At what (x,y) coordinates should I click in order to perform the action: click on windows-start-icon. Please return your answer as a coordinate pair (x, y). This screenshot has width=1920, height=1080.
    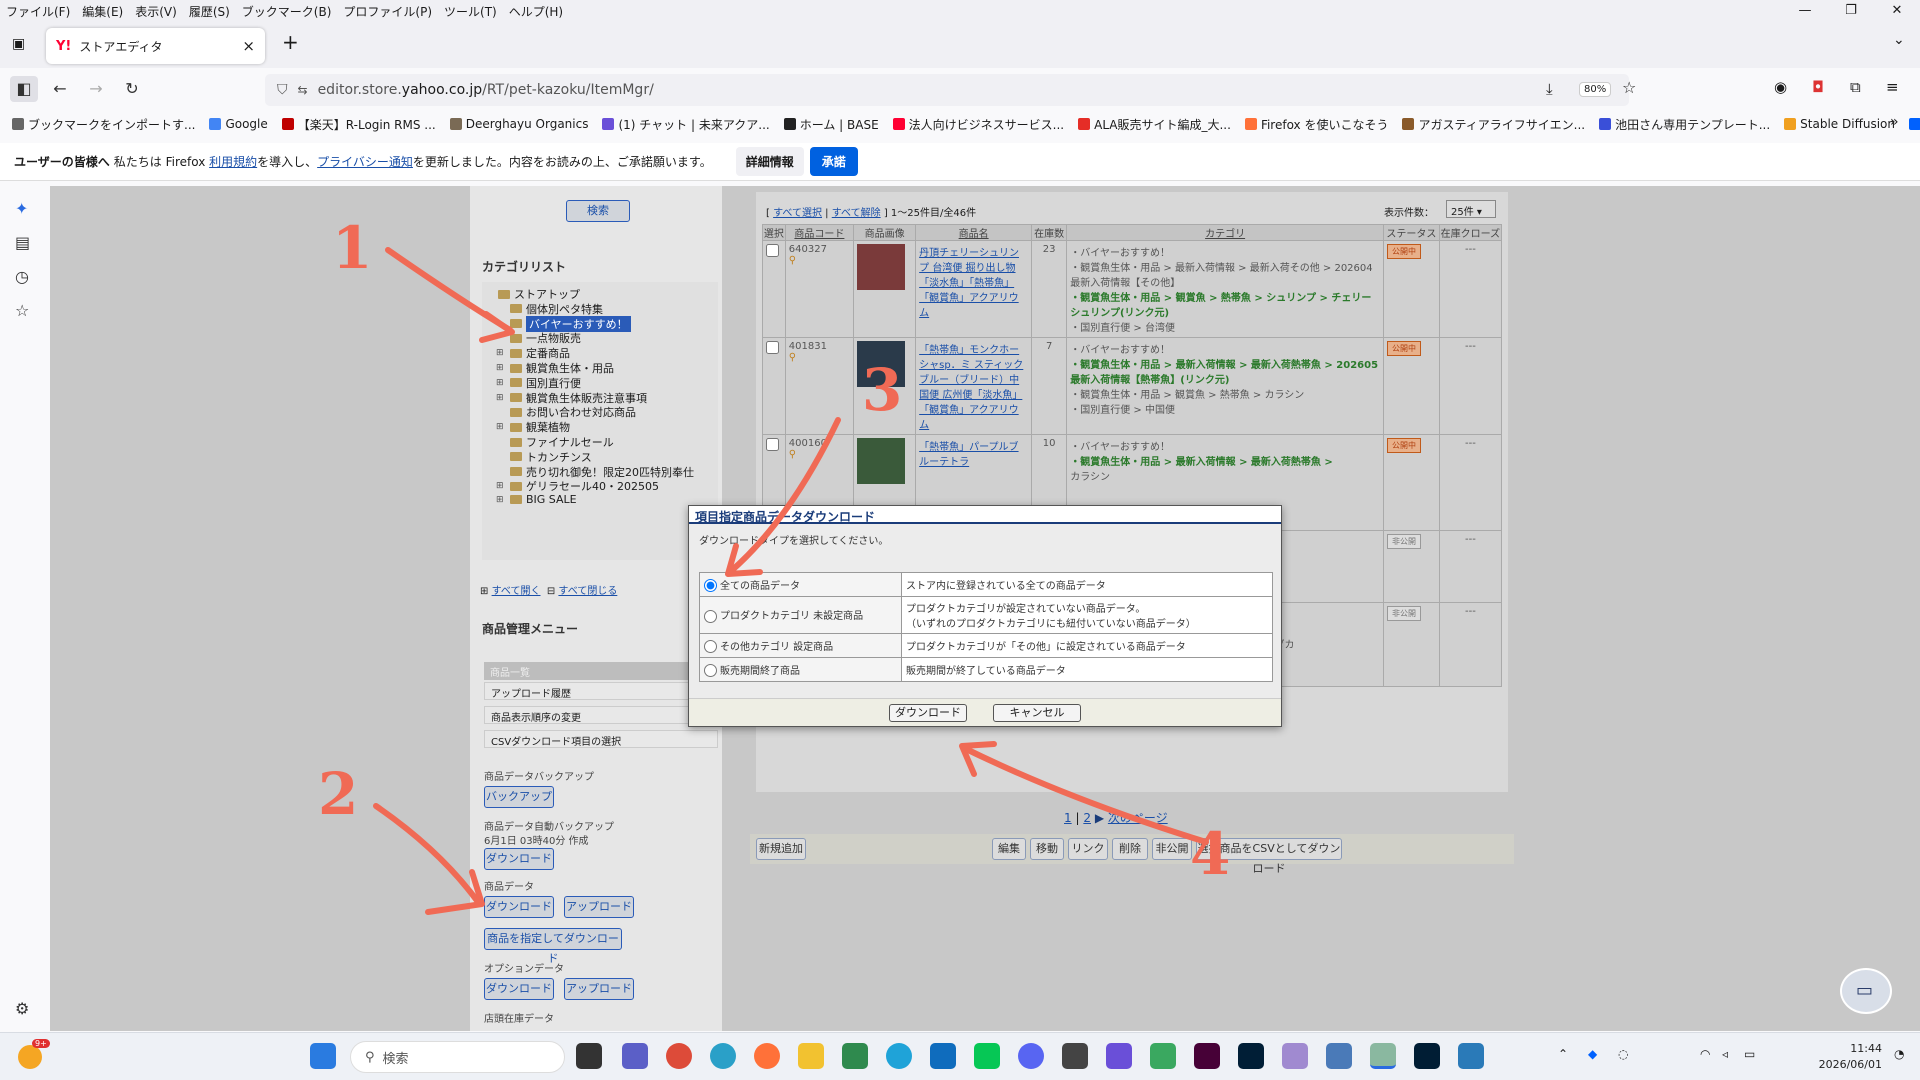
    Looking at the image, I should click on (323, 1056).